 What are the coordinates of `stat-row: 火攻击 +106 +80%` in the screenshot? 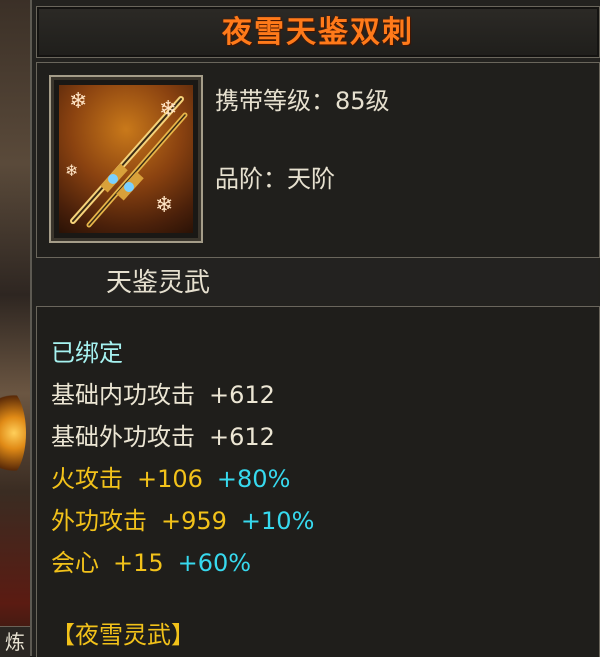 It's located at (170, 476).